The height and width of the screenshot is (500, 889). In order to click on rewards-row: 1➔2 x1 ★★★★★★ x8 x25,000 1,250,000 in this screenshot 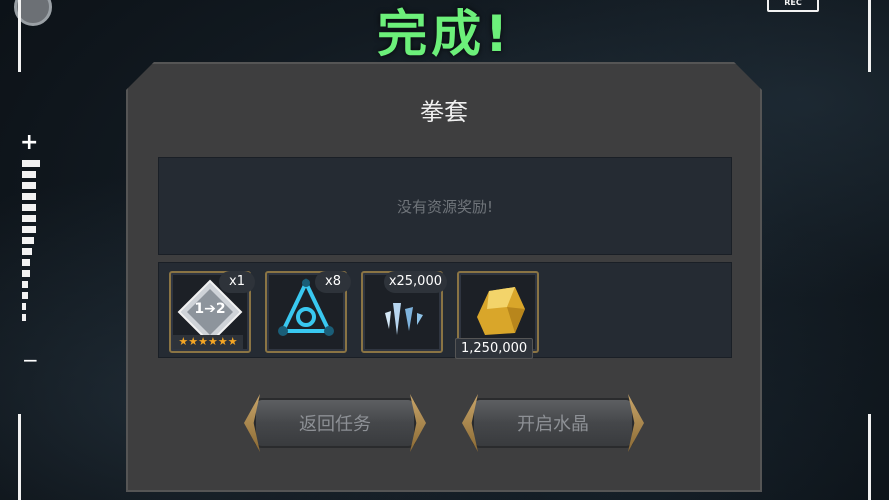, I will do `click(445, 310)`.